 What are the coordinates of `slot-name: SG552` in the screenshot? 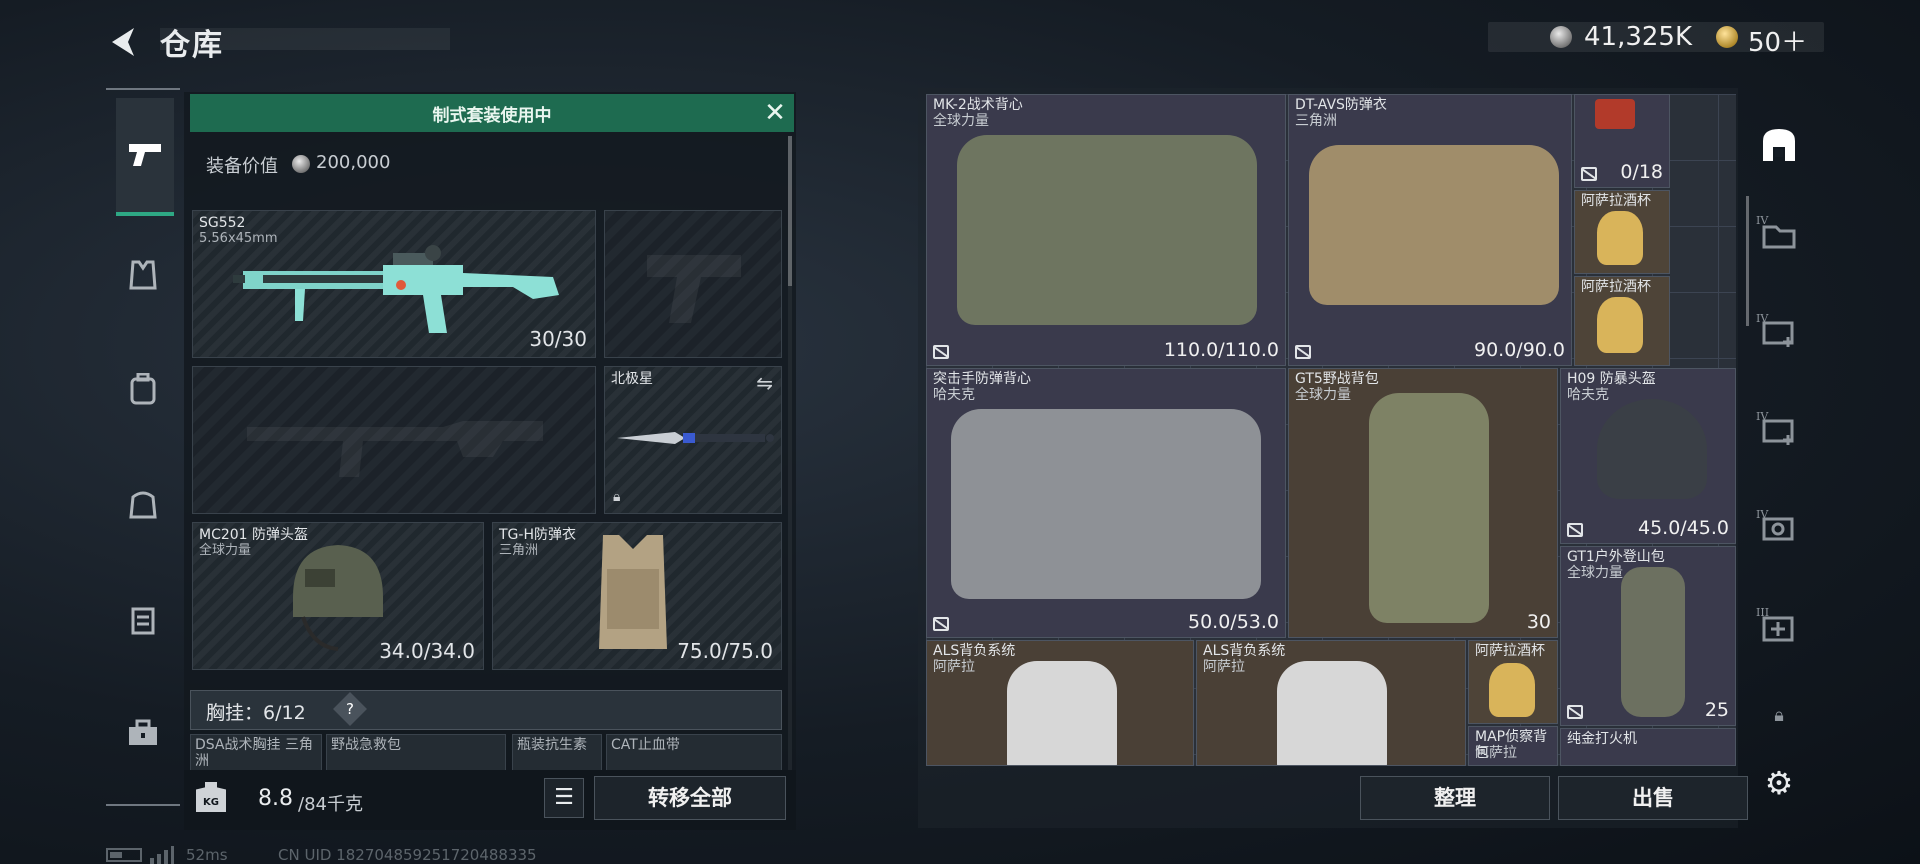 It's located at (222, 223).